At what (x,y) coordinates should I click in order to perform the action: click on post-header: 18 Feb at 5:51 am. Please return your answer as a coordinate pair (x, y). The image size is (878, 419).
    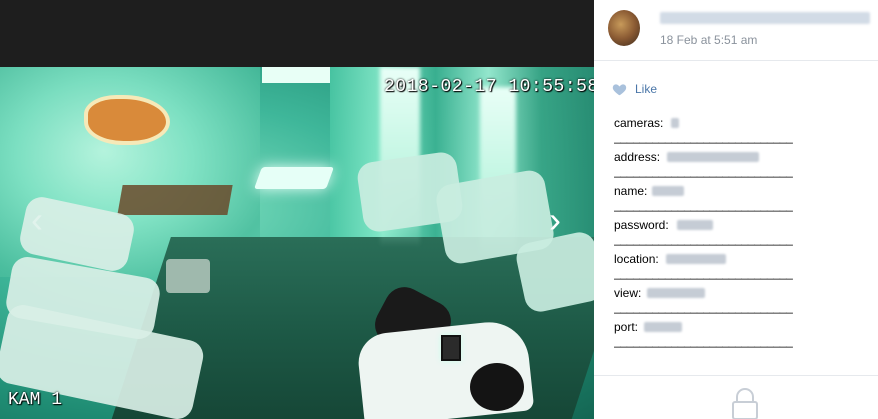
    Looking at the image, I should click on (736, 30).